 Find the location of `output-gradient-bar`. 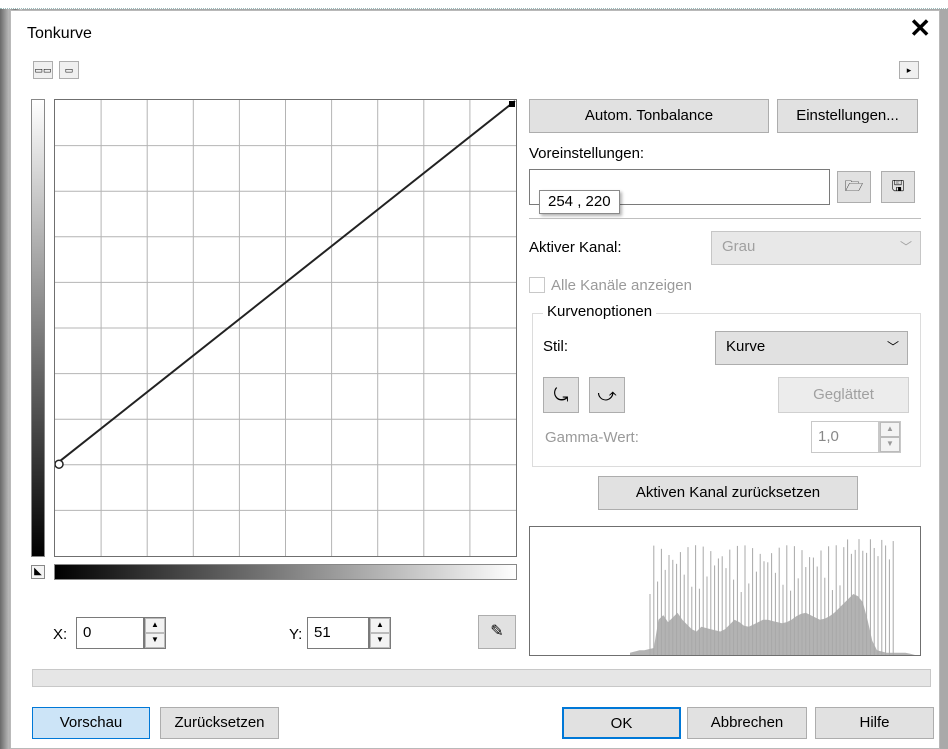

output-gradient-bar is located at coordinates (38, 328).